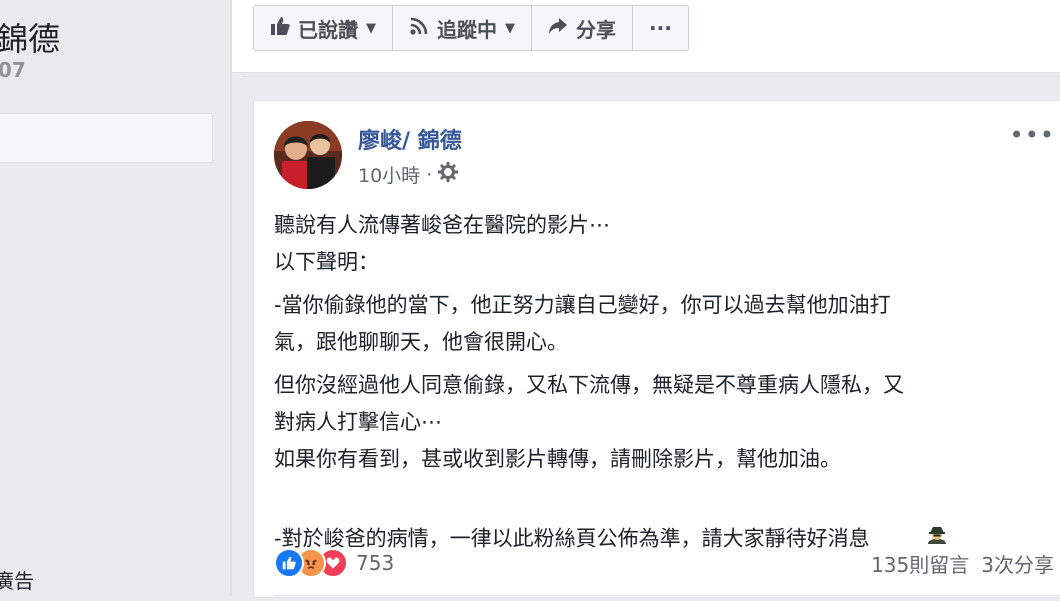 Image resolution: width=1060 pixels, height=601 pixels. Describe the element at coordinates (280, 28) in the screenshot. I see `thumbs-up-icon` at that location.